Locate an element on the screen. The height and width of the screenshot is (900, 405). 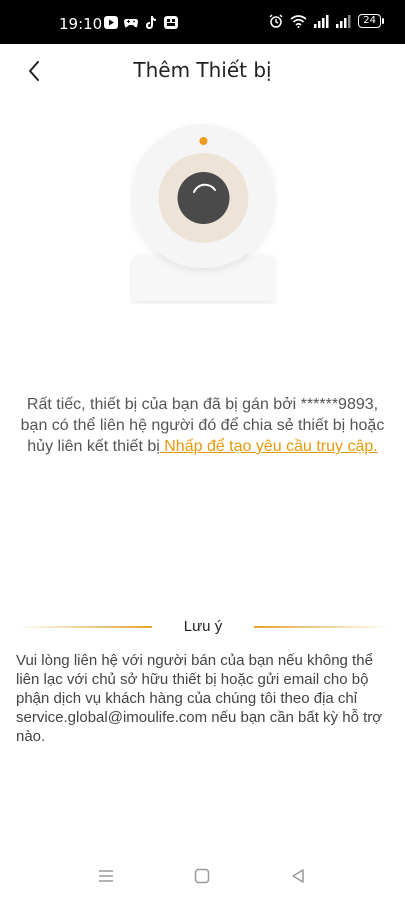
status-left-icons is located at coordinates (141, 22).